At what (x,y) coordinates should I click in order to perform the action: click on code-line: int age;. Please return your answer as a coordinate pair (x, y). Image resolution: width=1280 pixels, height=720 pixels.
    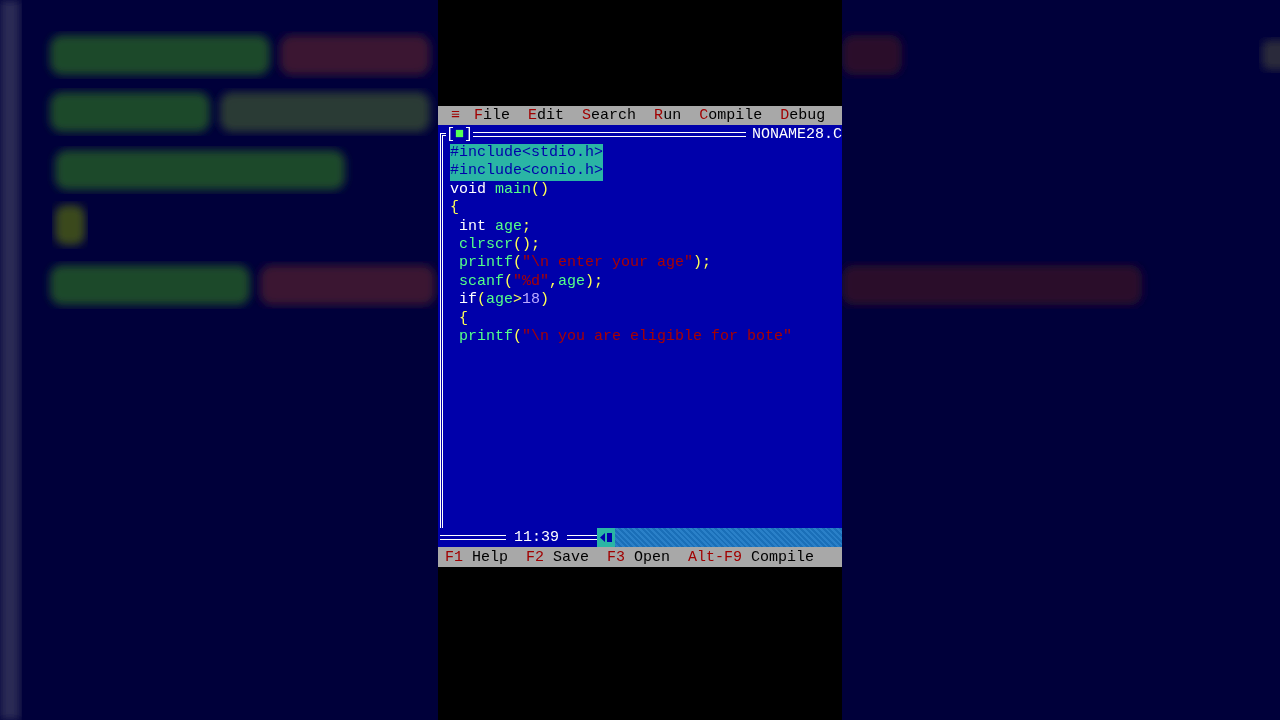
    Looking at the image, I should click on (495, 226).